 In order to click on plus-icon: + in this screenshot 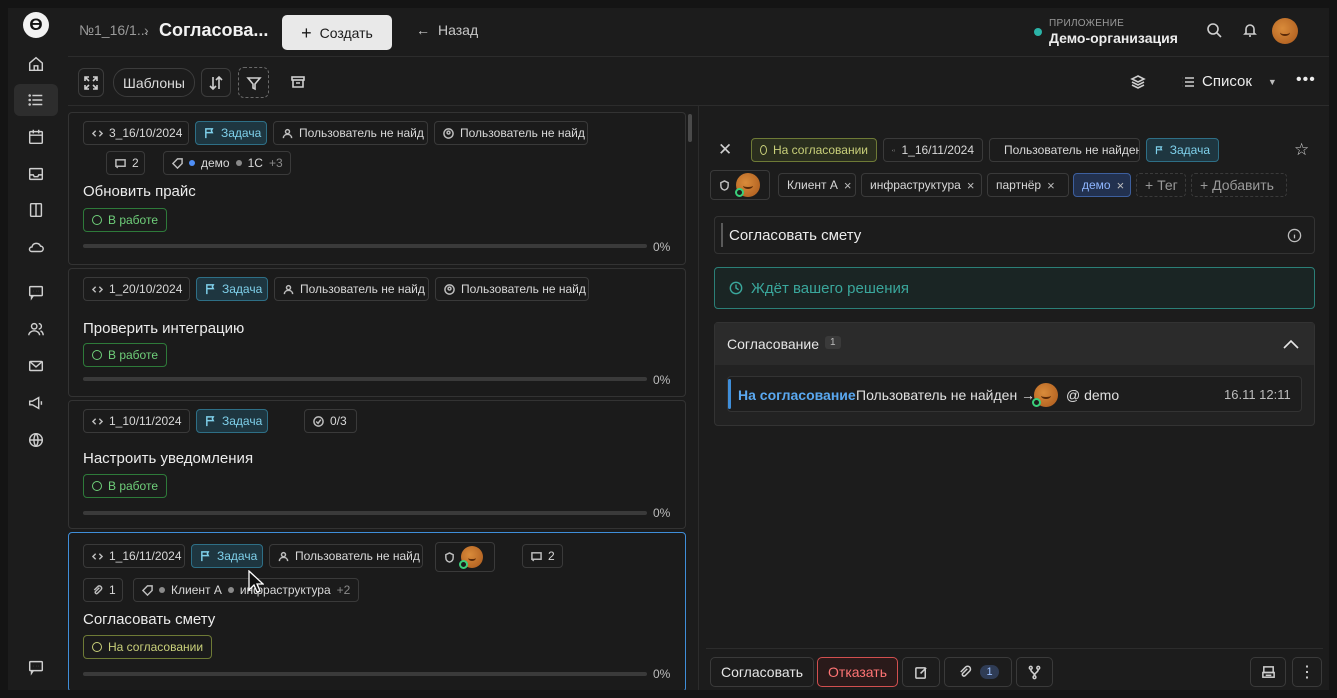, I will do `click(306, 32)`.